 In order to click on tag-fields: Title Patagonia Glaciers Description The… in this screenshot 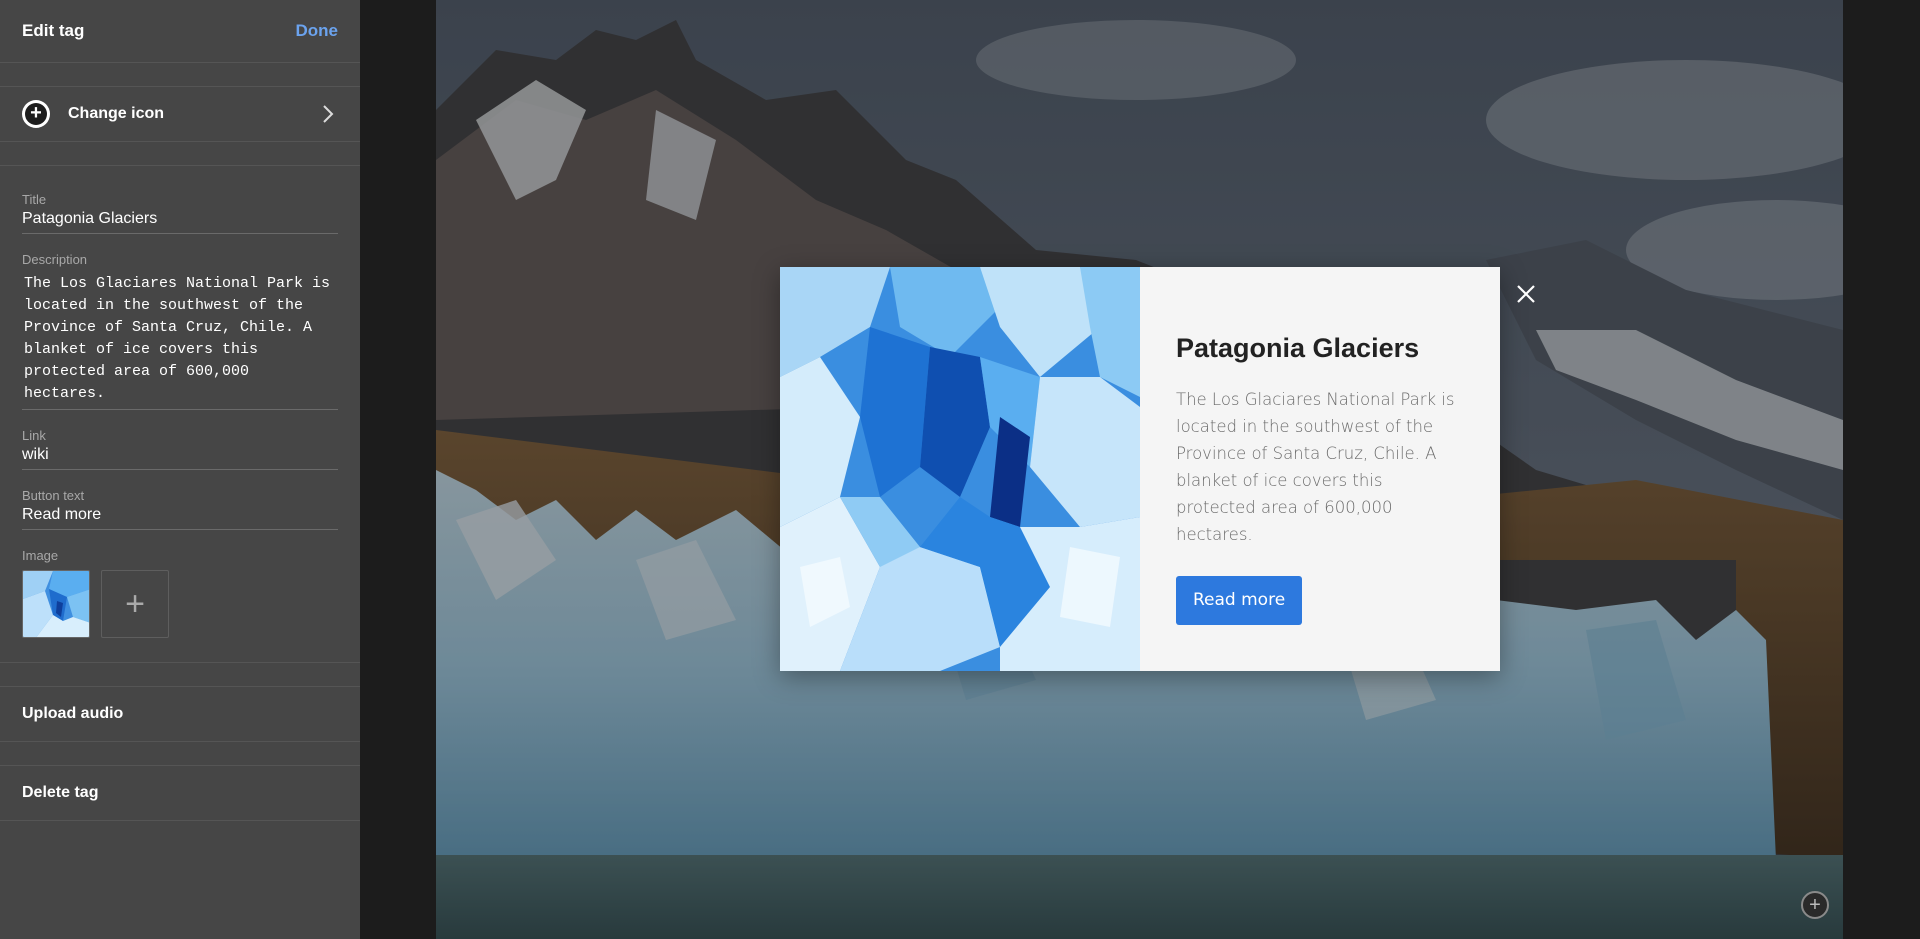, I will do `click(180, 414)`.